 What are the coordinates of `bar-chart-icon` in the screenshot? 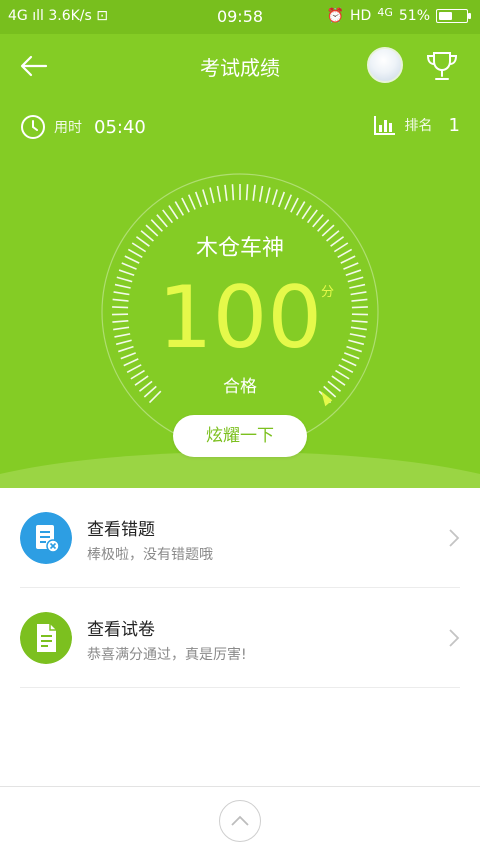 It's located at (385, 125).